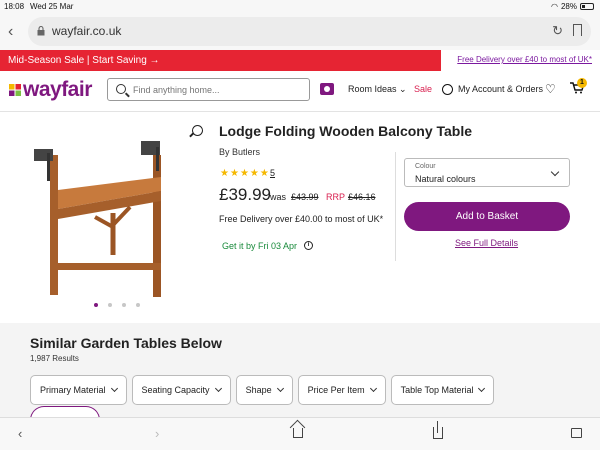 This screenshot has width=600, height=450. I want to click on logo-mark-icon, so click(15, 90).